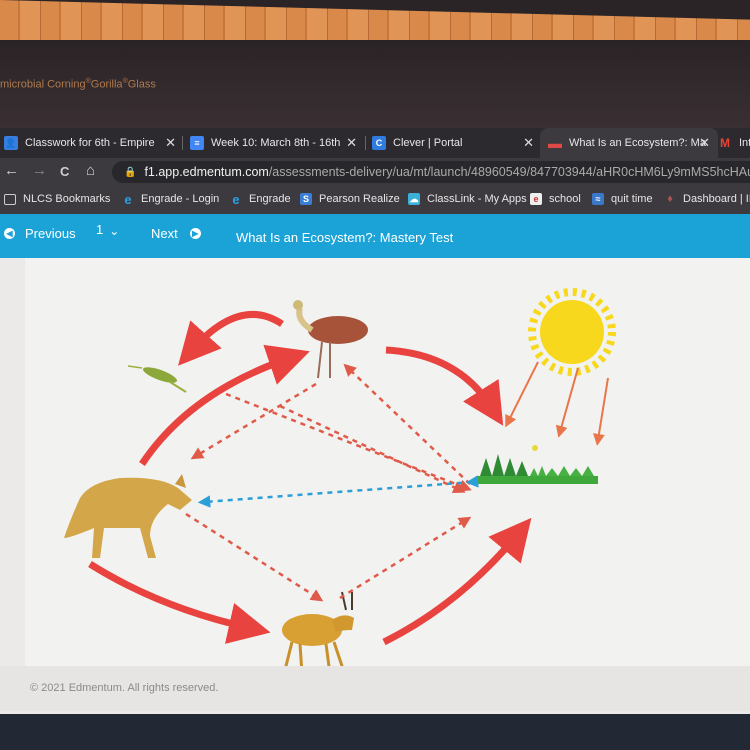 The height and width of the screenshot is (750, 750). Describe the element at coordinates (67, 199) in the screenshot. I see `bookmark-label: NLCS Bookmarks` at that location.